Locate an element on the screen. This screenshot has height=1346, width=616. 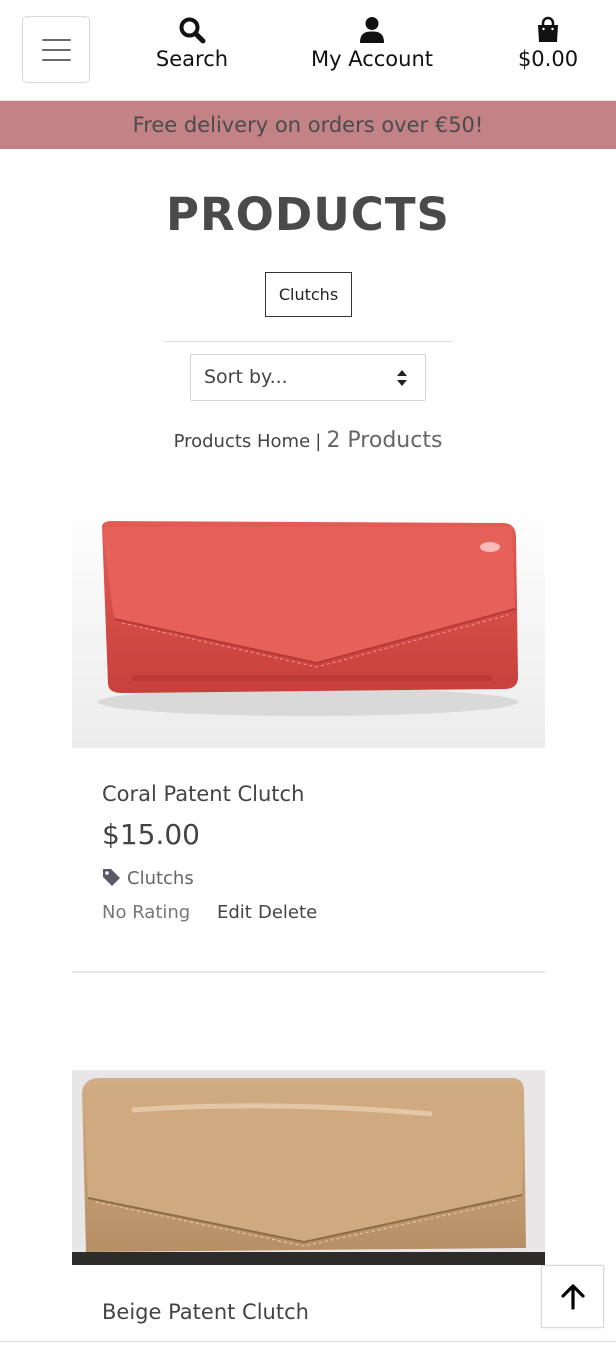
tag-icon is located at coordinates (111, 877).